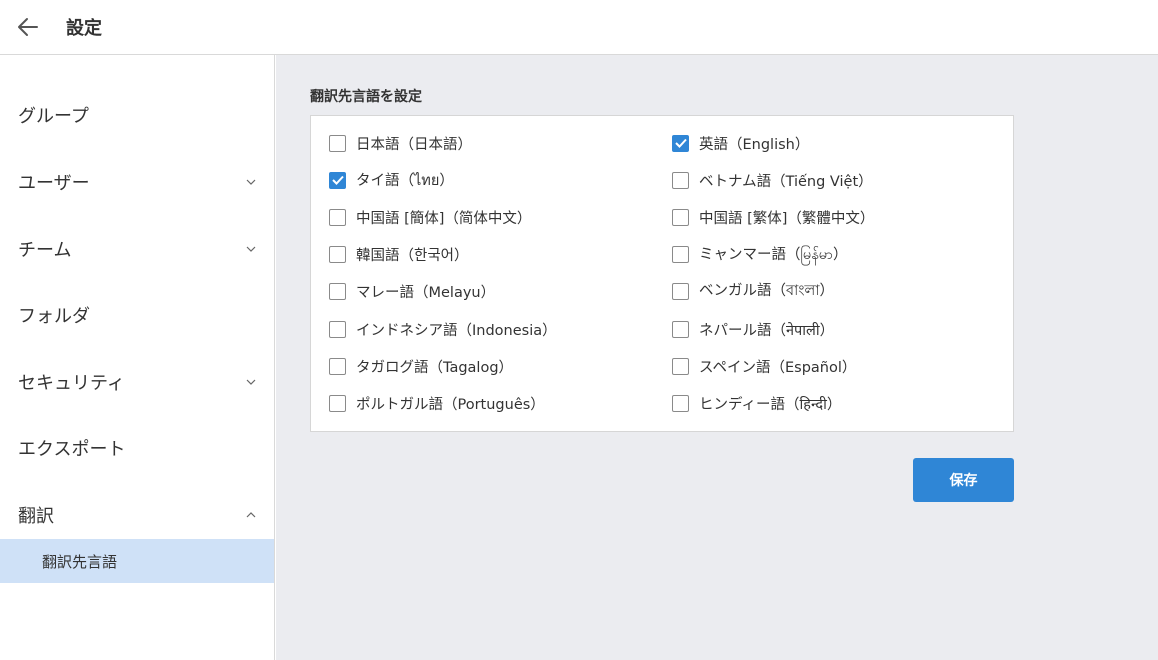  I want to click on language-option: ネパール語（नेपाली）, so click(753, 329).